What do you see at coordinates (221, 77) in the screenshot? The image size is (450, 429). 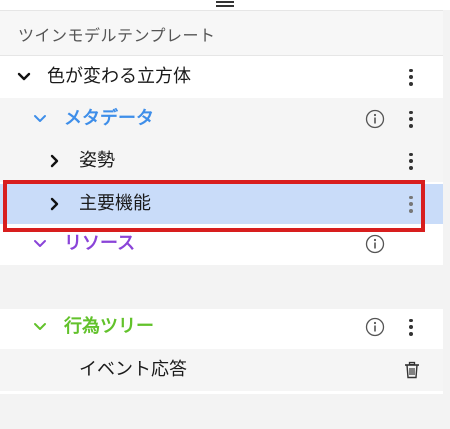 I see `tree-item-root: 色が変わる立方体` at bounding box center [221, 77].